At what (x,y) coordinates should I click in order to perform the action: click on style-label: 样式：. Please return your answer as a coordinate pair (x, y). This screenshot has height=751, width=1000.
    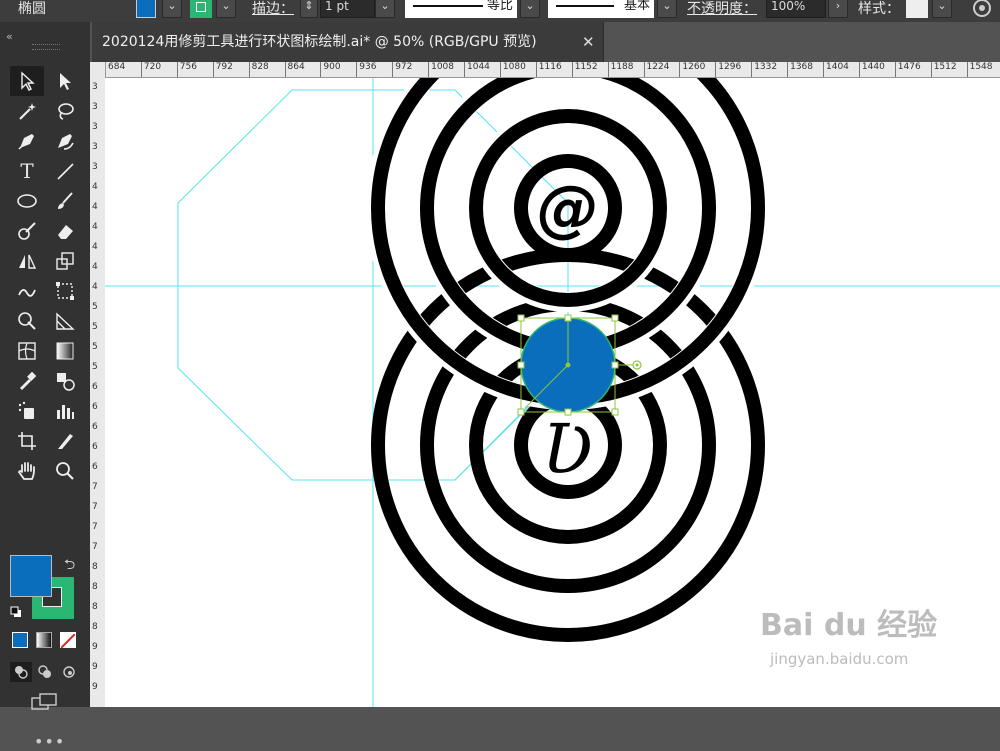
    Looking at the image, I should click on (879, 9).